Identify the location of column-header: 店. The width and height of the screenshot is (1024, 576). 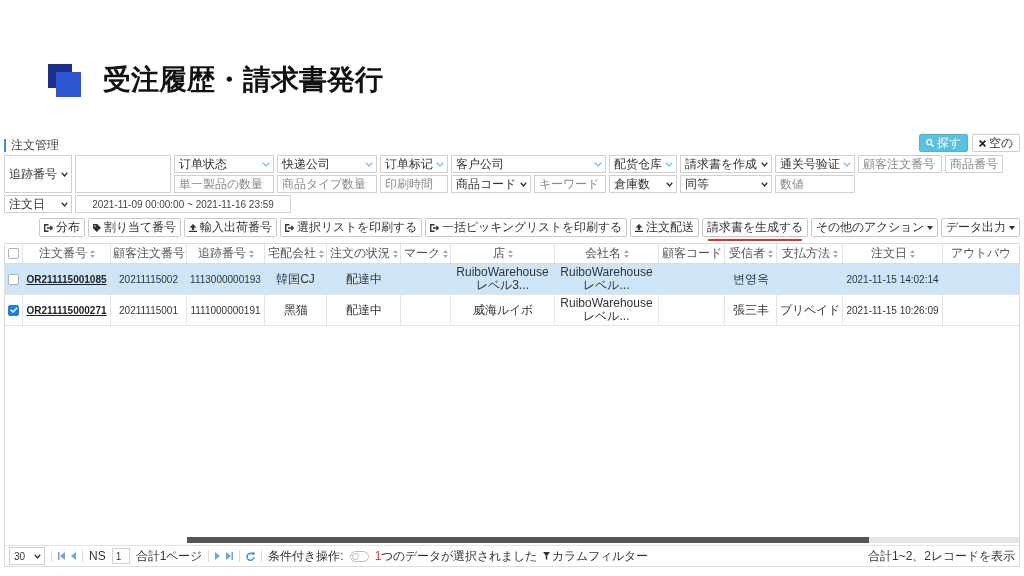
(503, 253).